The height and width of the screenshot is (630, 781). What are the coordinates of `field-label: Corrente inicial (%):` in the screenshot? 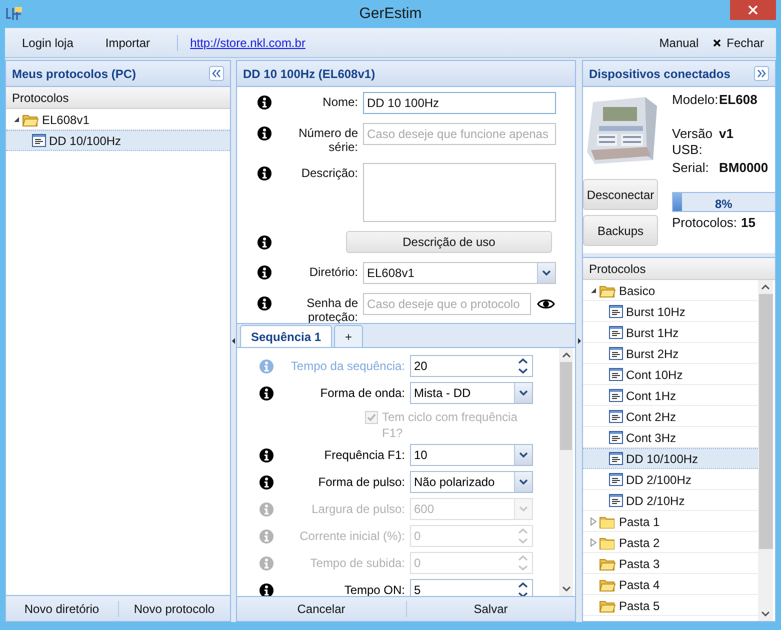 It's located at (351, 536).